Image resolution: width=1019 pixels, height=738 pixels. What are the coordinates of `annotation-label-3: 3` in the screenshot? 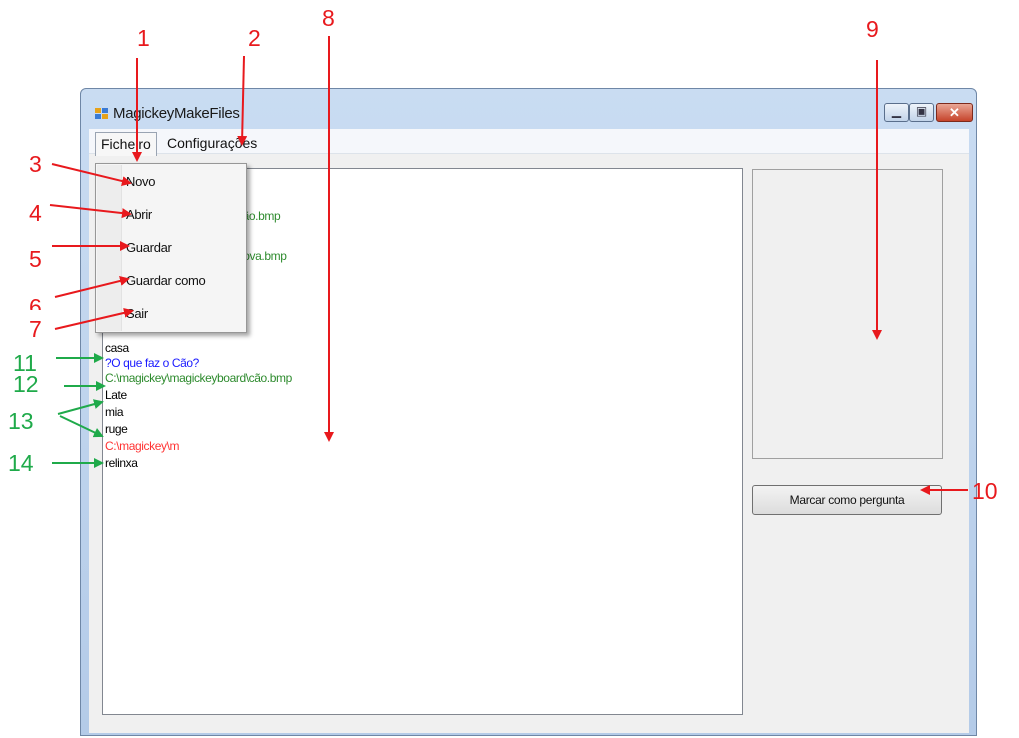 It's located at (35, 164).